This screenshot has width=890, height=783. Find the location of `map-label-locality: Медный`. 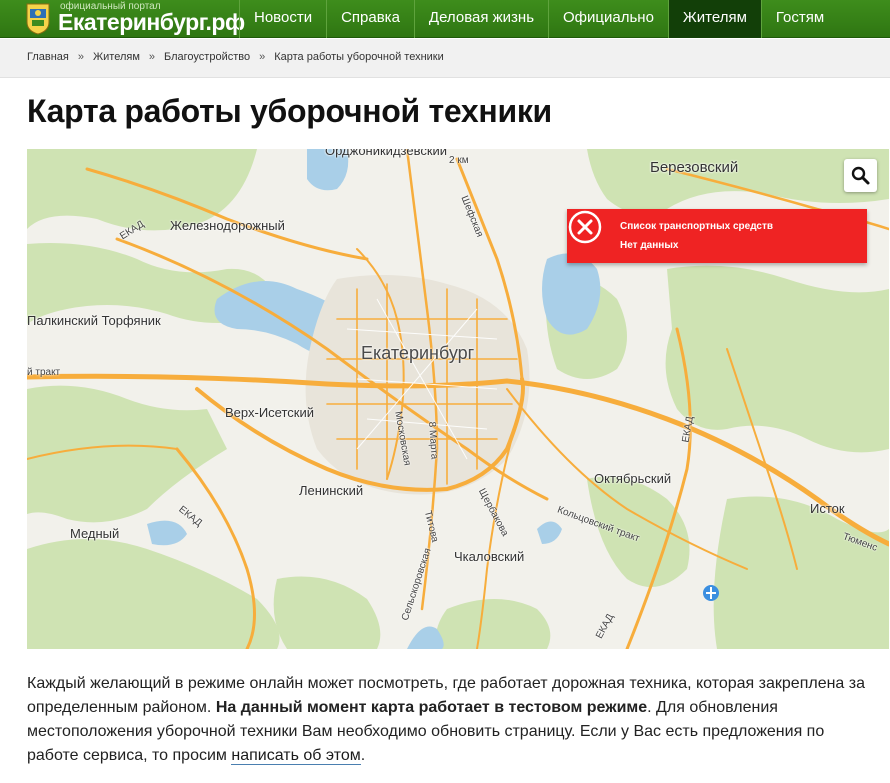

map-label-locality: Медный is located at coordinates (95, 533).